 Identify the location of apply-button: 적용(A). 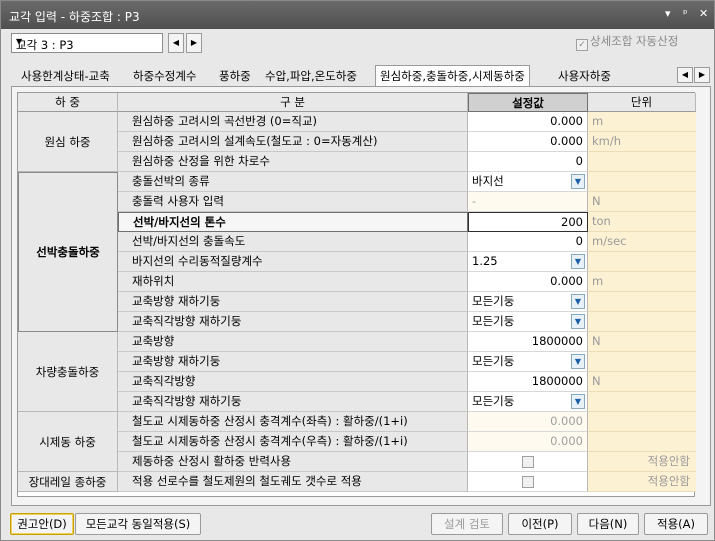
(676, 524).